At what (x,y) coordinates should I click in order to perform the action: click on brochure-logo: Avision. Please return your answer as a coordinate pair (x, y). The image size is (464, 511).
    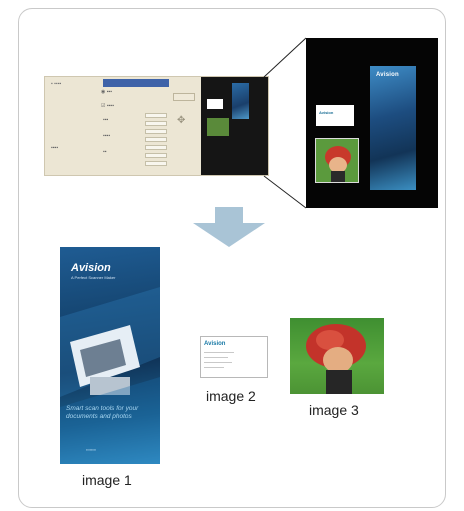
    Looking at the image, I should click on (91, 268).